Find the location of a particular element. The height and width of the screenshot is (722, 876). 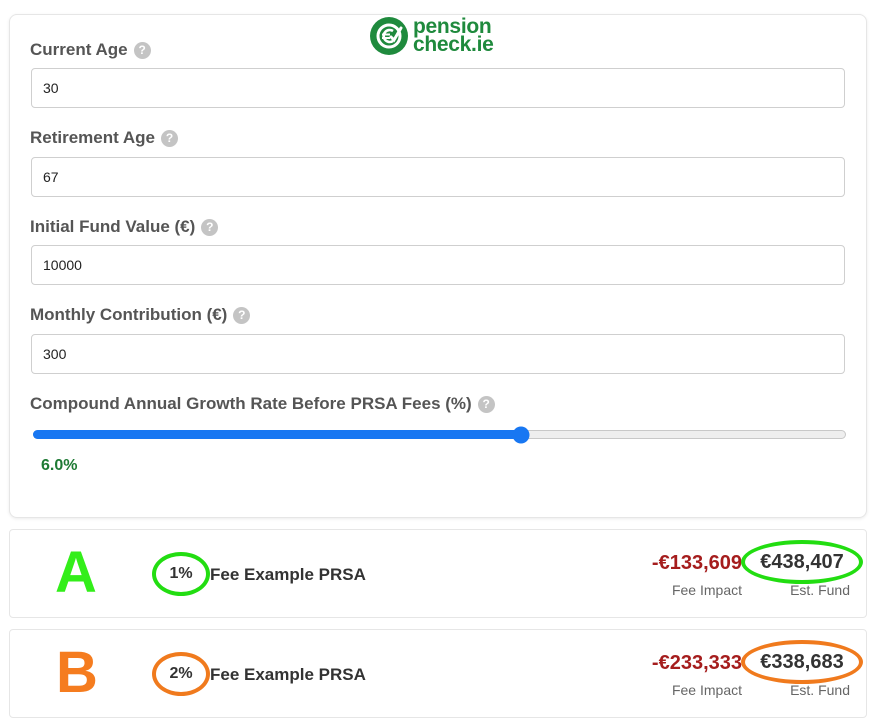

logo-text: pension check.ie is located at coordinates (453, 36).